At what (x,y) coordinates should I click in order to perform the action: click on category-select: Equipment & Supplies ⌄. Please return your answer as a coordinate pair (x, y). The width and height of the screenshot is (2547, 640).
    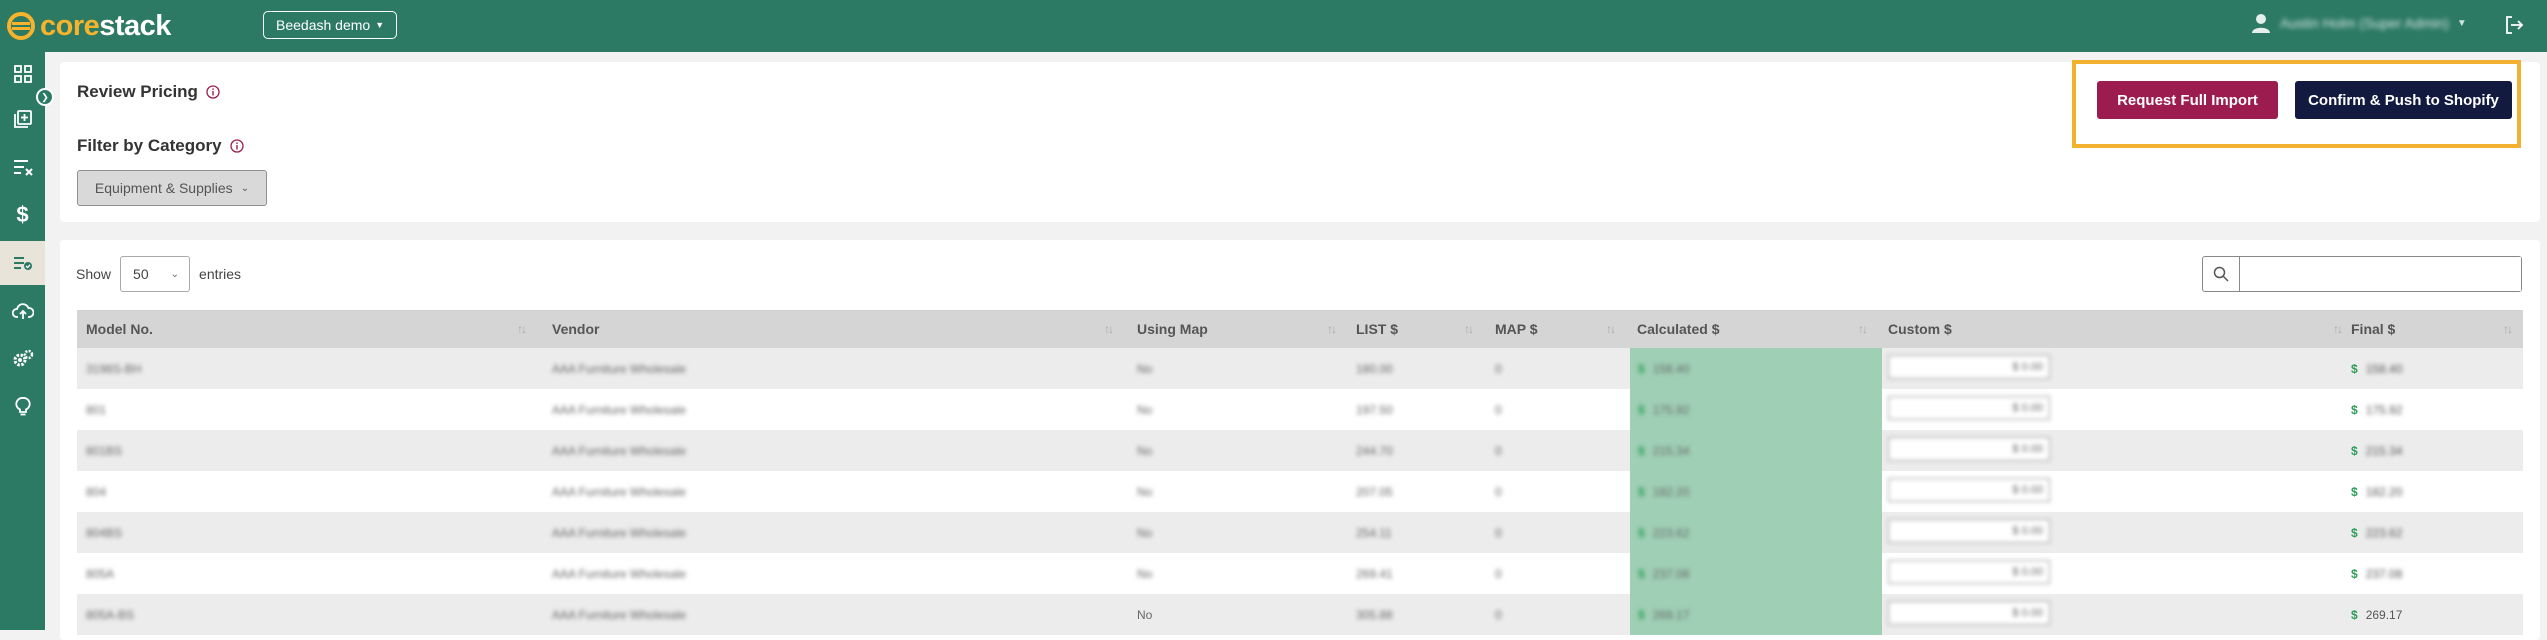
    Looking at the image, I should click on (172, 188).